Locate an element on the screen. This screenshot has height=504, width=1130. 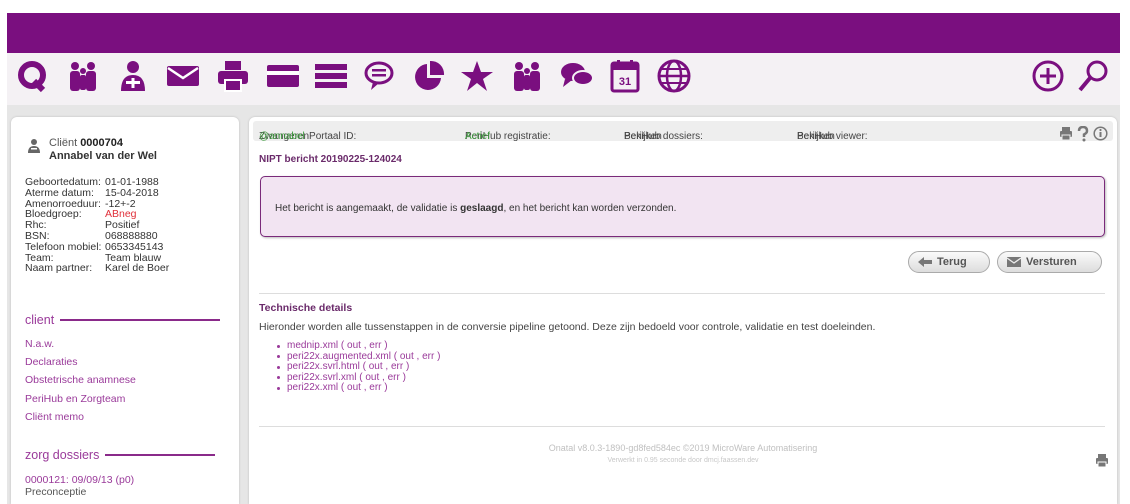
client-number: 0000704 is located at coordinates (102, 143).